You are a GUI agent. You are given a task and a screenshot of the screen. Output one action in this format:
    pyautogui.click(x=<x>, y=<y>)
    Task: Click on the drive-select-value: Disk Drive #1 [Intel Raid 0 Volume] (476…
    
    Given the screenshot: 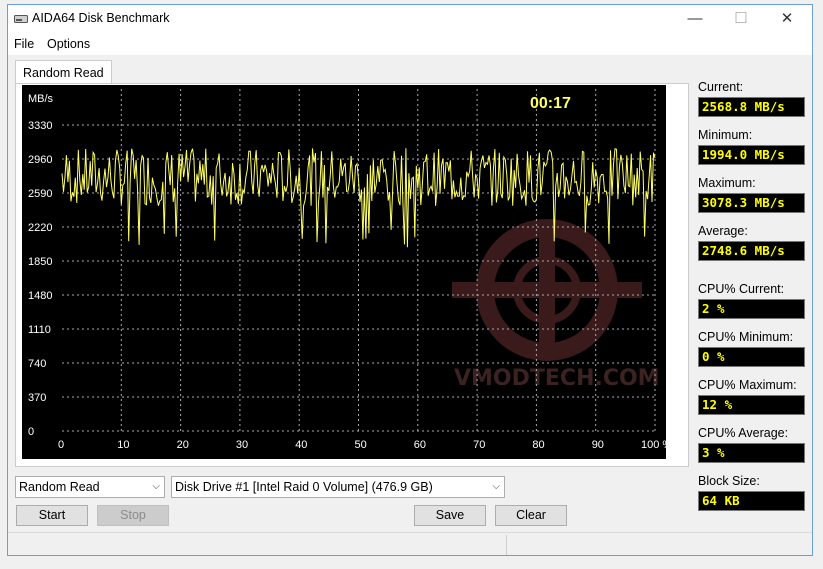 What is the action you would take?
    pyautogui.click(x=304, y=487)
    